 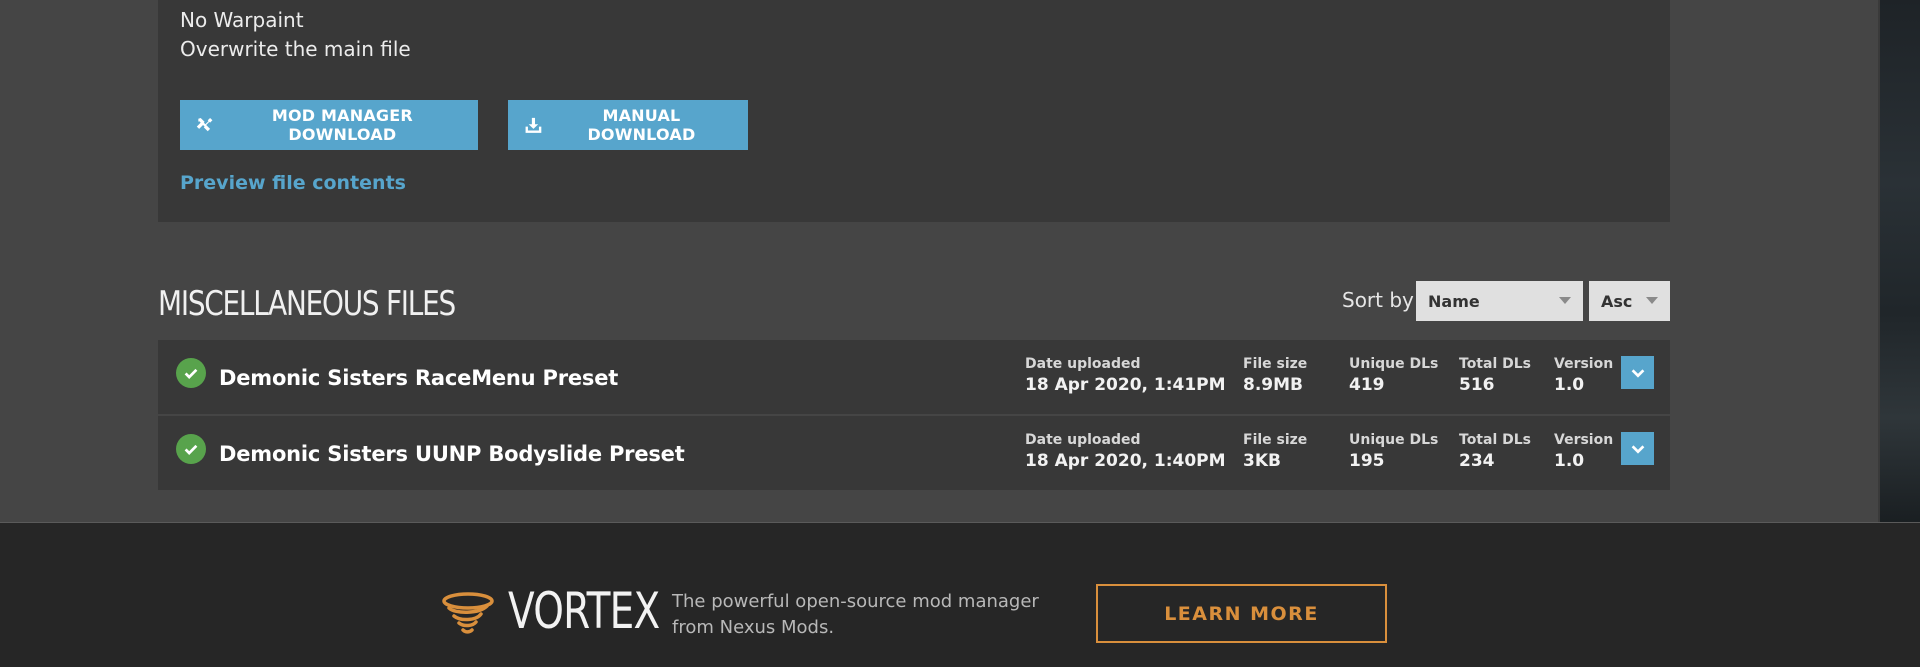 What do you see at coordinates (1393, 375) in the screenshot?
I see `unique-dls-stat: Unique DLs 419` at bounding box center [1393, 375].